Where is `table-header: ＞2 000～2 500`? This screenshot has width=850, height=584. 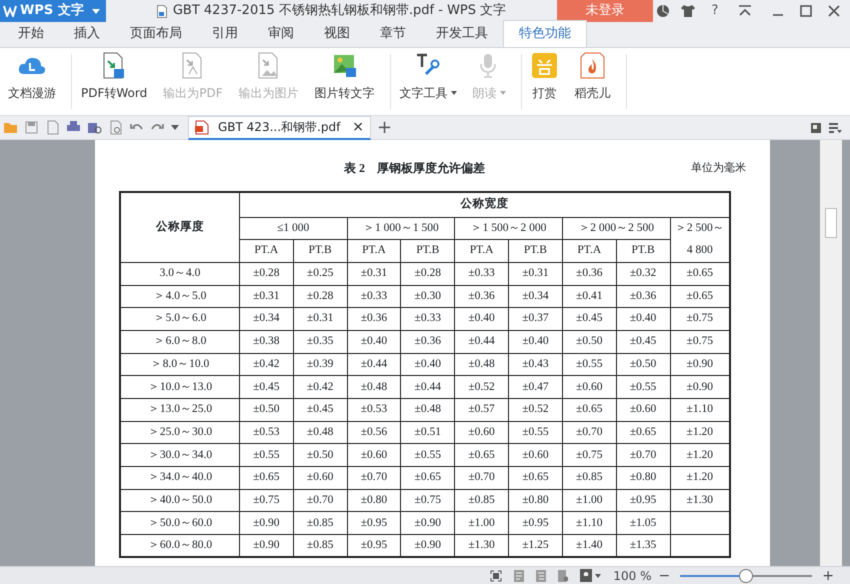
table-header: ＞2 000～2 500 is located at coordinates (616, 228).